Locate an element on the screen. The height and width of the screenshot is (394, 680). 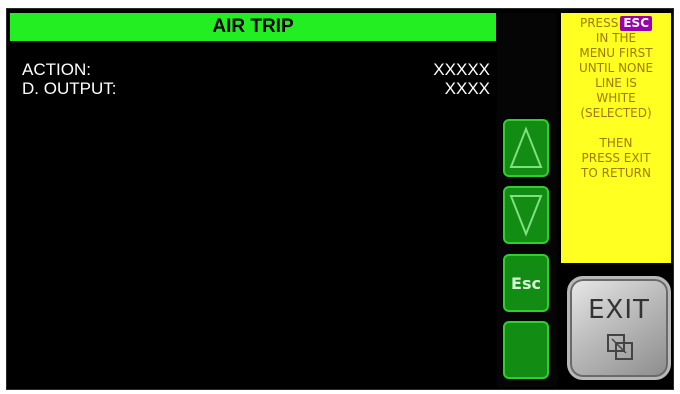
hint-spacer is located at coordinates (616, 128).